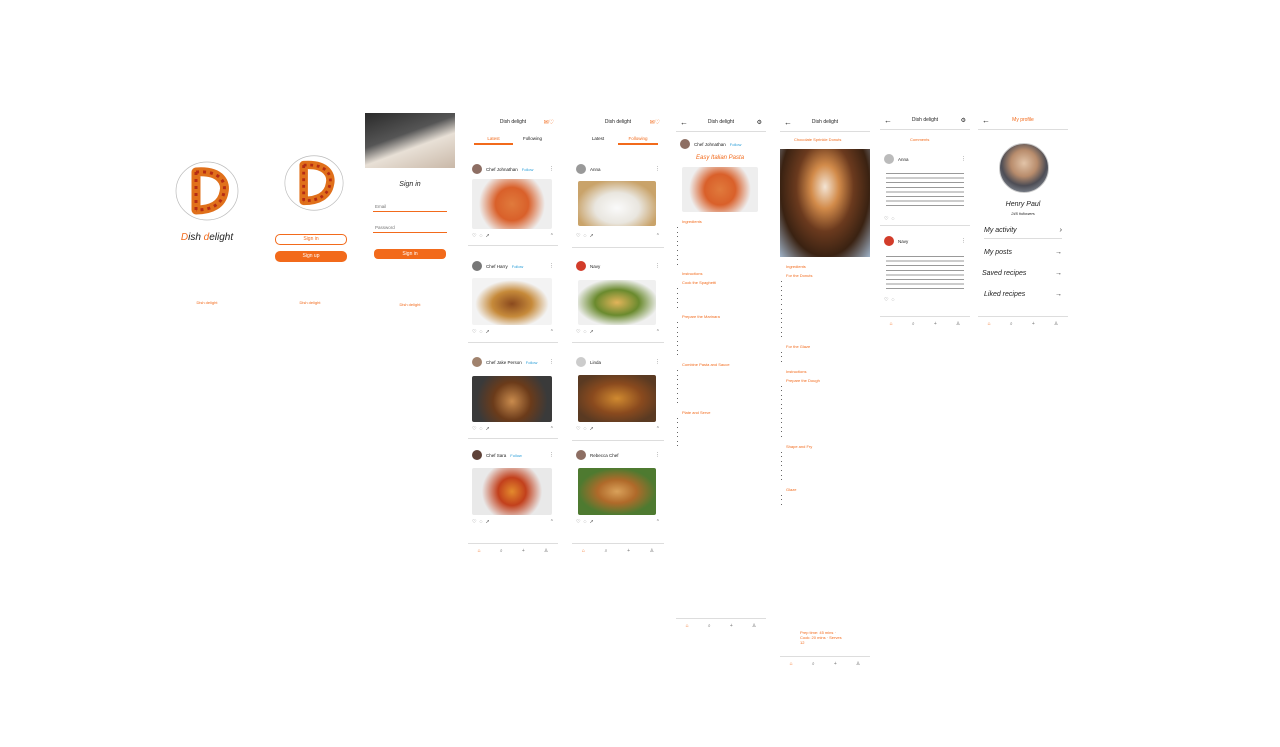  Describe the element at coordinates (504, 362) in the screenshot. I see `post-author: Chef Jake Person` at that location.